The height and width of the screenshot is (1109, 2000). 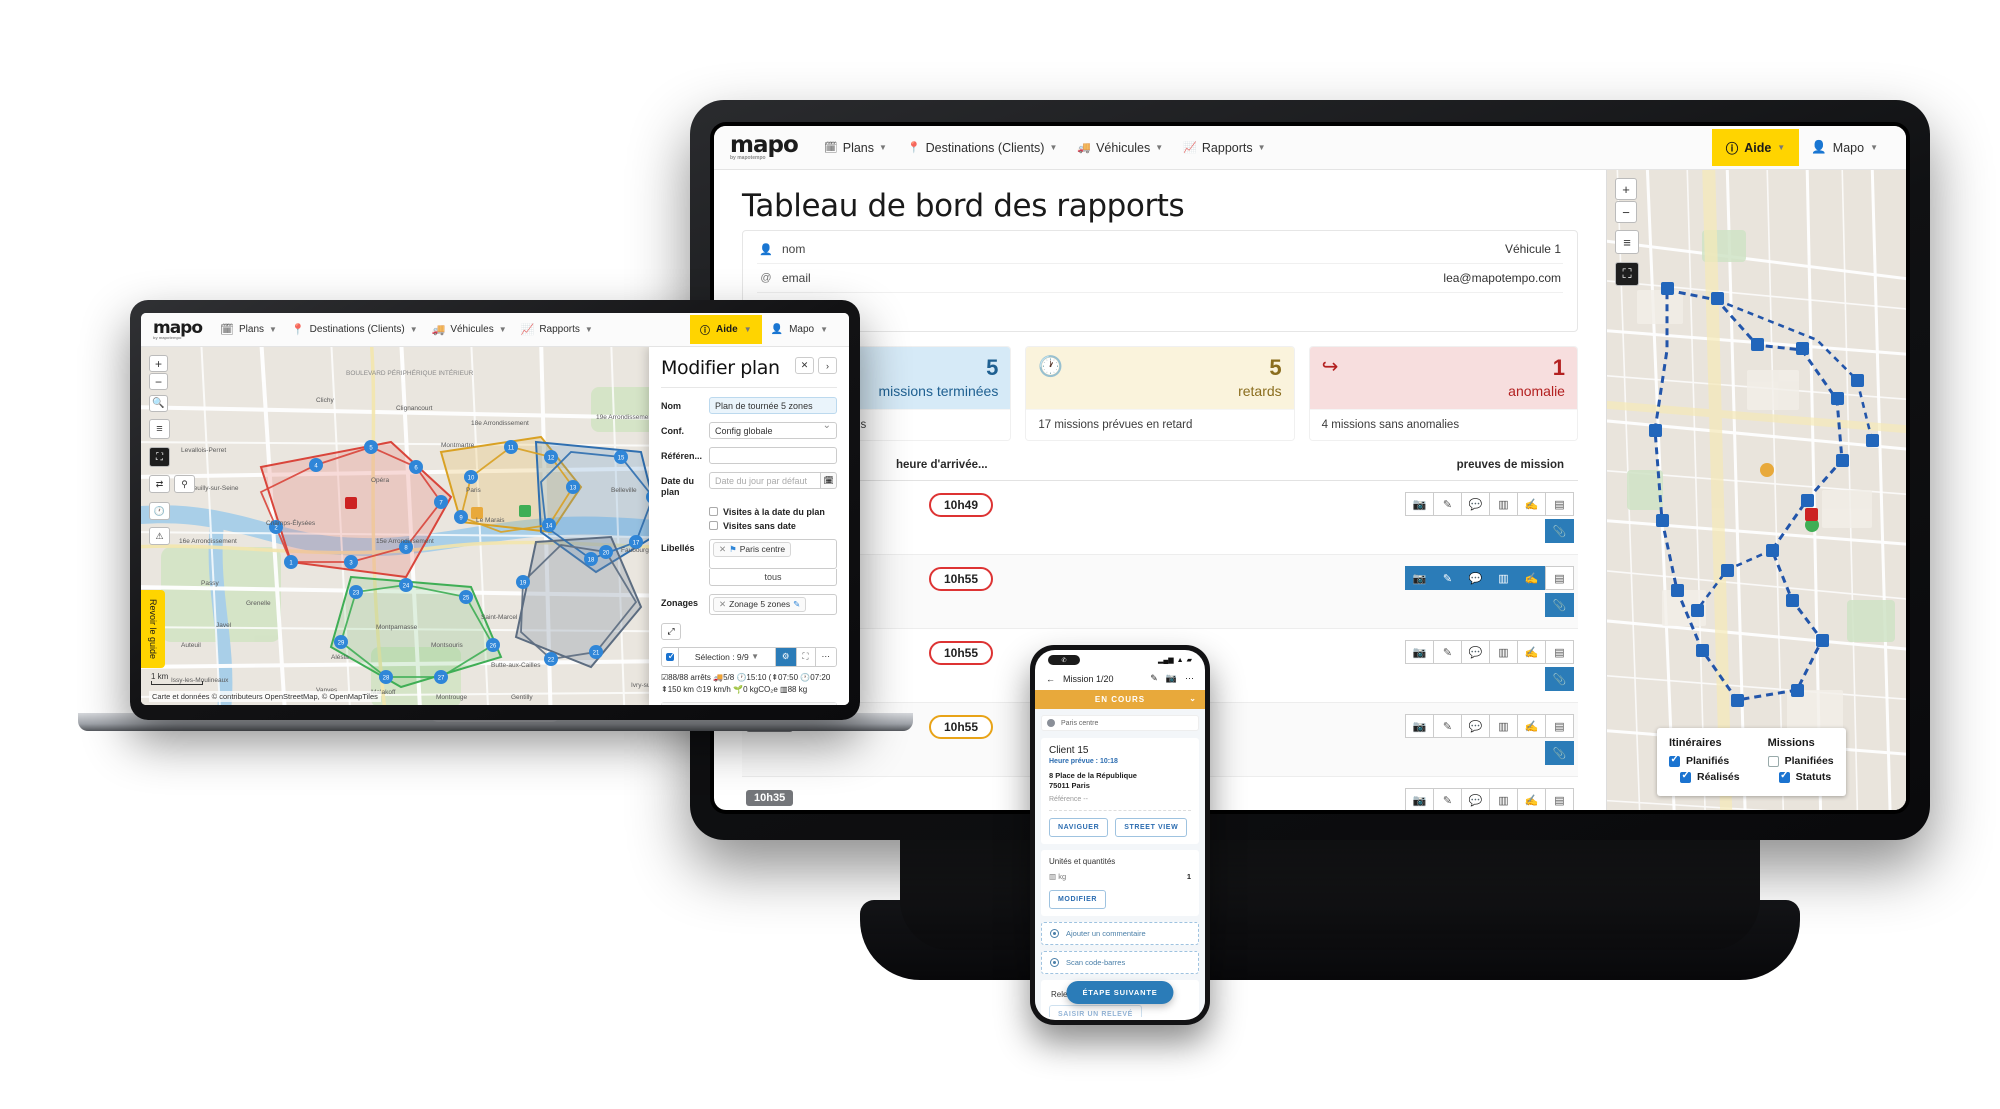 What do you see at coordinates (773, 526) in the screenshot?
I see `checkbox-visites-sans-date: Visites sans date` at bounding box center [773, 526].